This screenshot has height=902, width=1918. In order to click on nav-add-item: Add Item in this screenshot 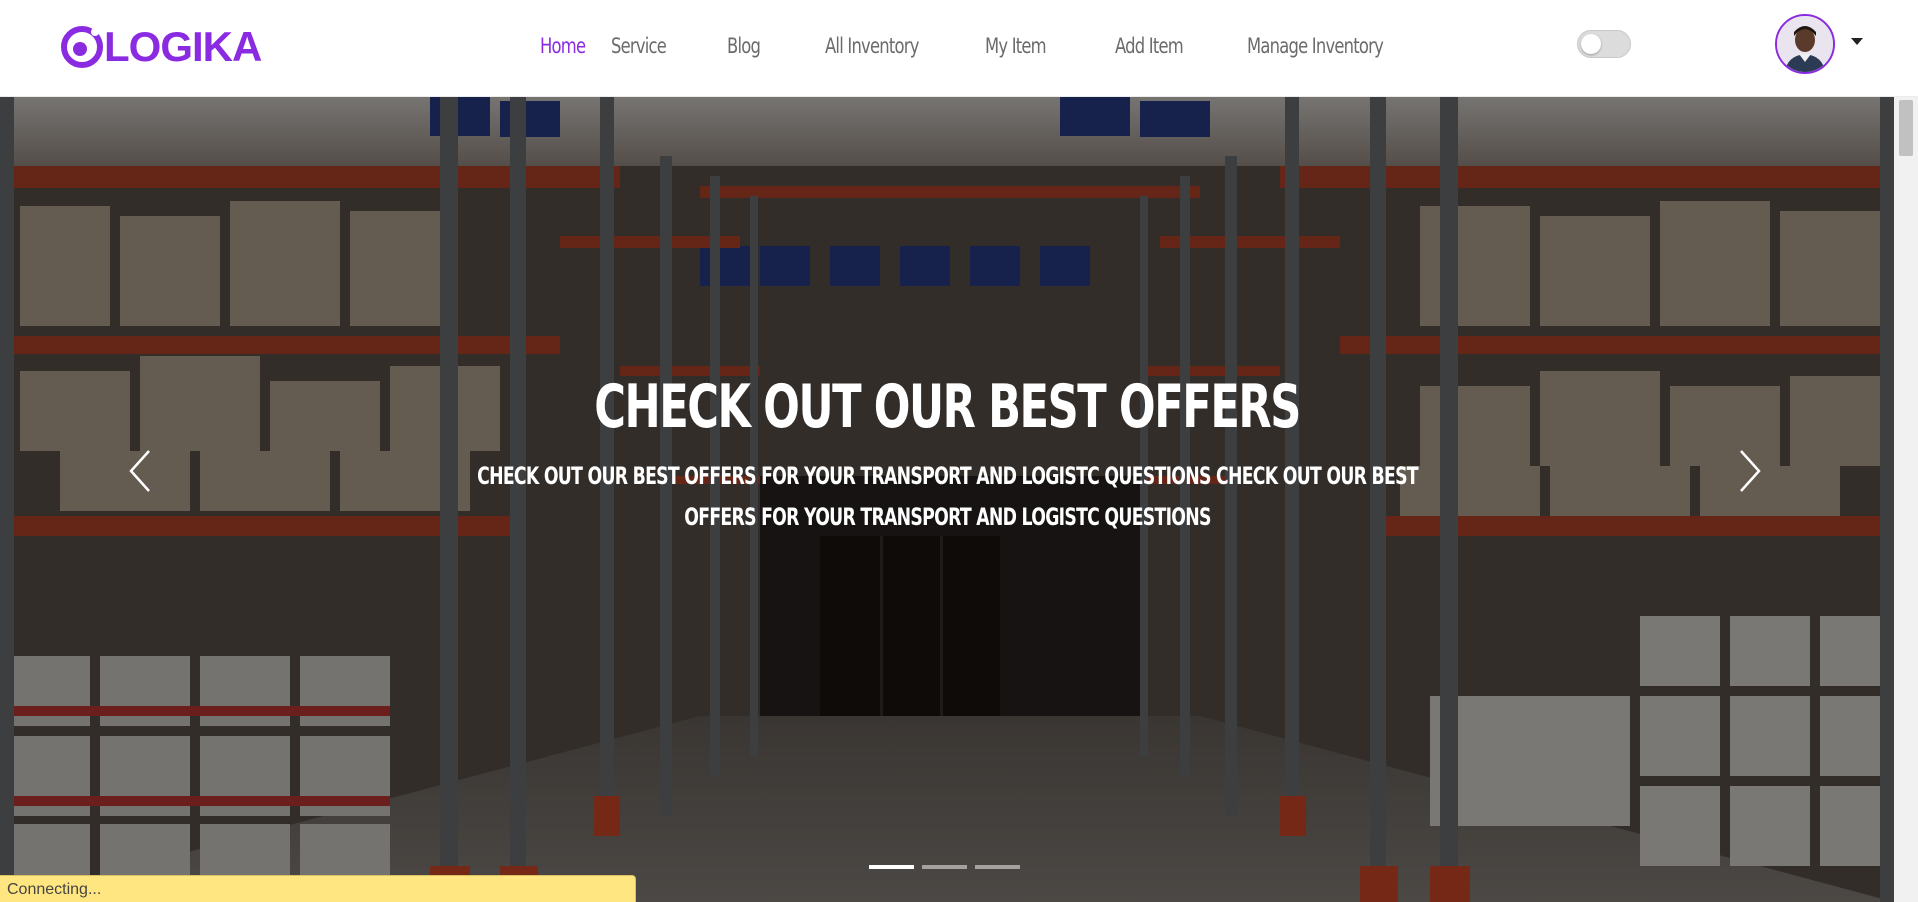, I will do `click(1150, 46)`.